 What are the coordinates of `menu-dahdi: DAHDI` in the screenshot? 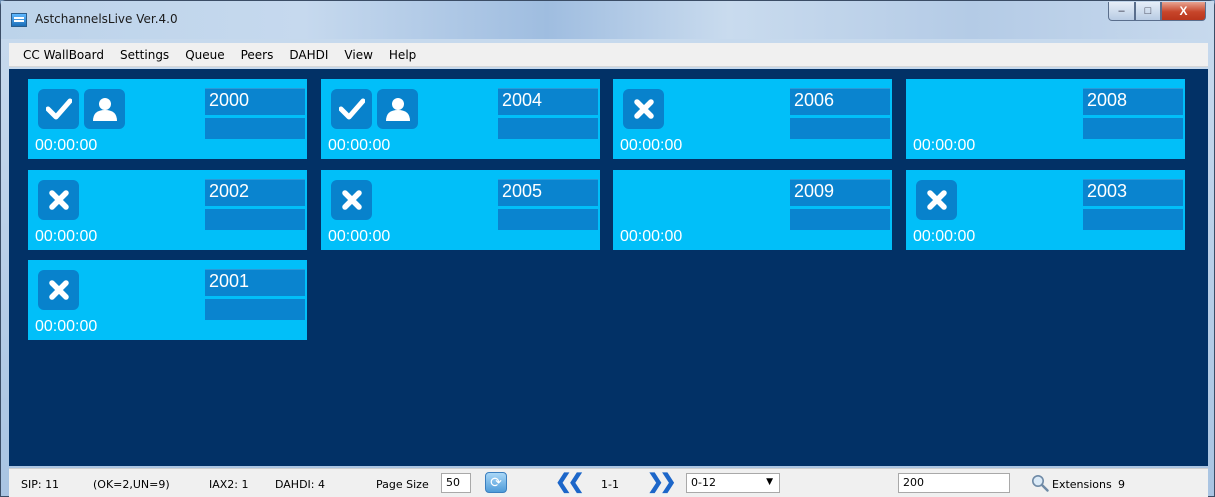 It's located at (308, 55).